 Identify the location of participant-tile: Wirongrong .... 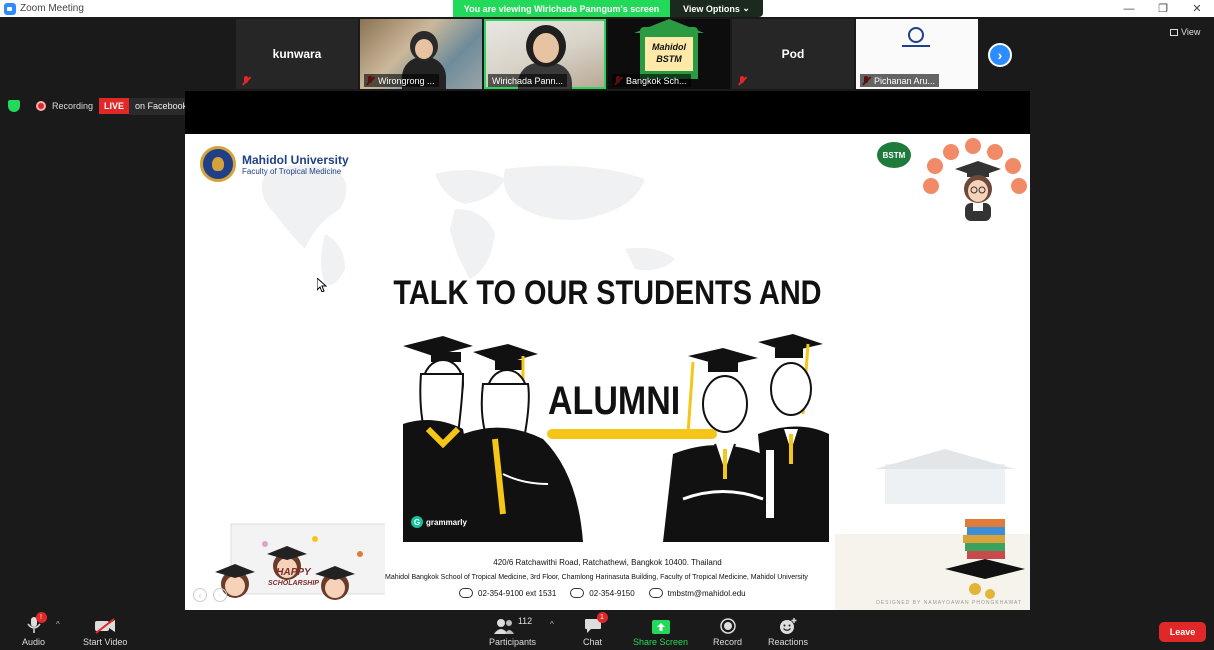
(421, 54).